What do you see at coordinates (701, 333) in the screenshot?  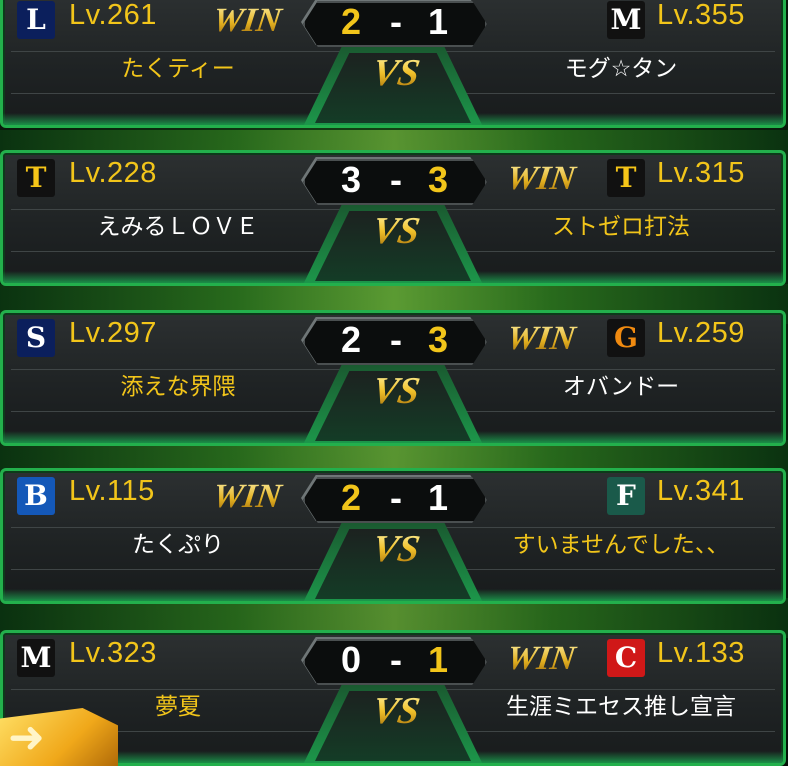 I see `right-player-level: Lv.259` at bounding box center [701, 333].